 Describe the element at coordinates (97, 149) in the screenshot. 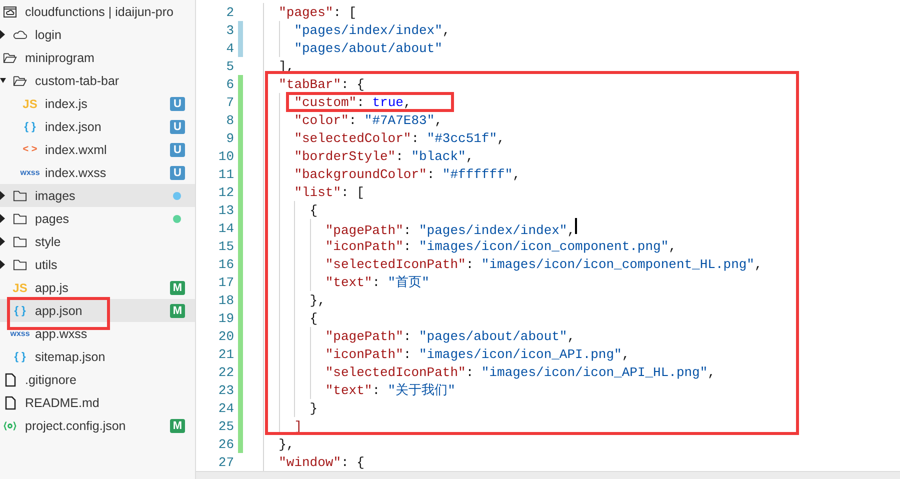

I see `file-tree-item: < > index.wxml U` at that location.